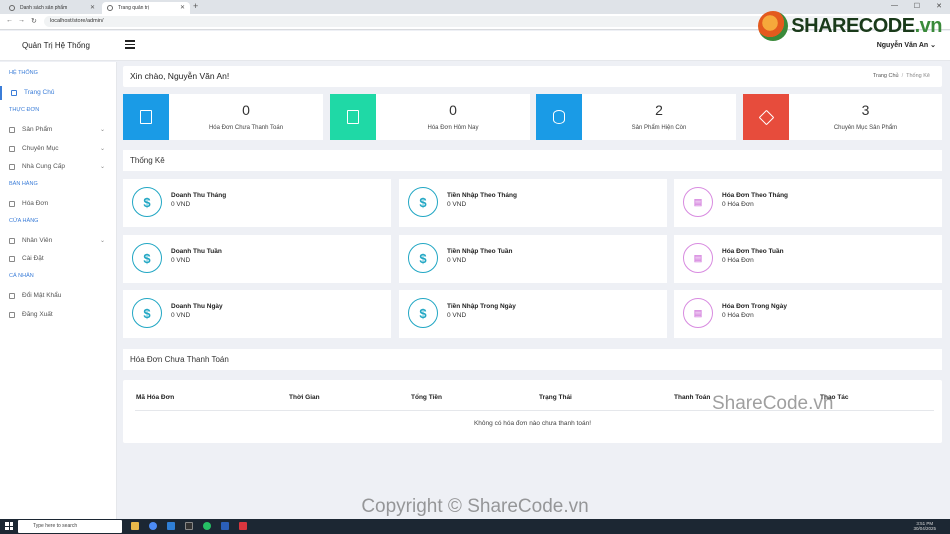 The width and height of the screenshot is (950, 534). What do you see at coordinates (58, 241) in the screenshot?
I see `sidebar-item-staff: Nhân Viên ⌄` at bounding box center [58, 241].